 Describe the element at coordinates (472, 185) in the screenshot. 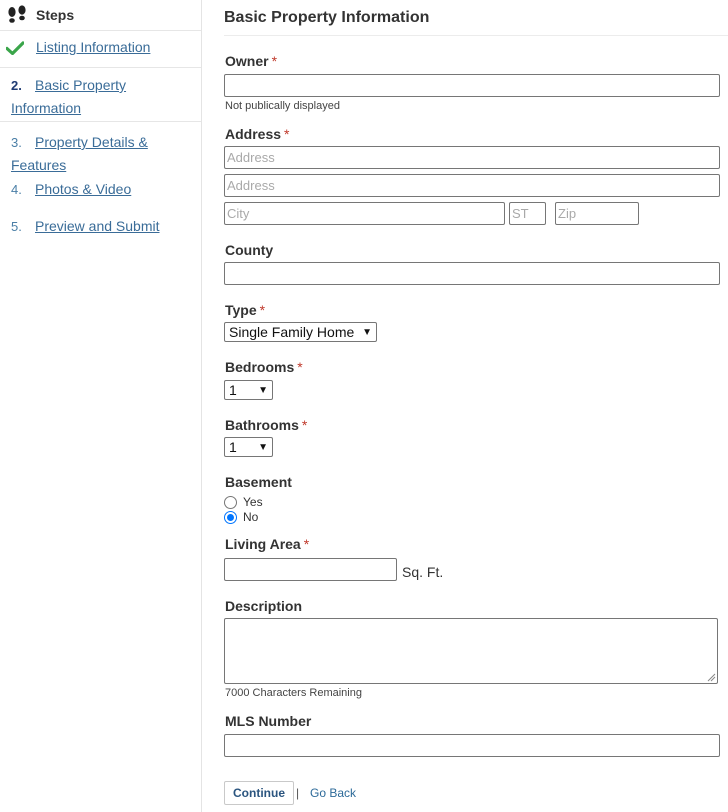

I see `address-line2-input` at that location.